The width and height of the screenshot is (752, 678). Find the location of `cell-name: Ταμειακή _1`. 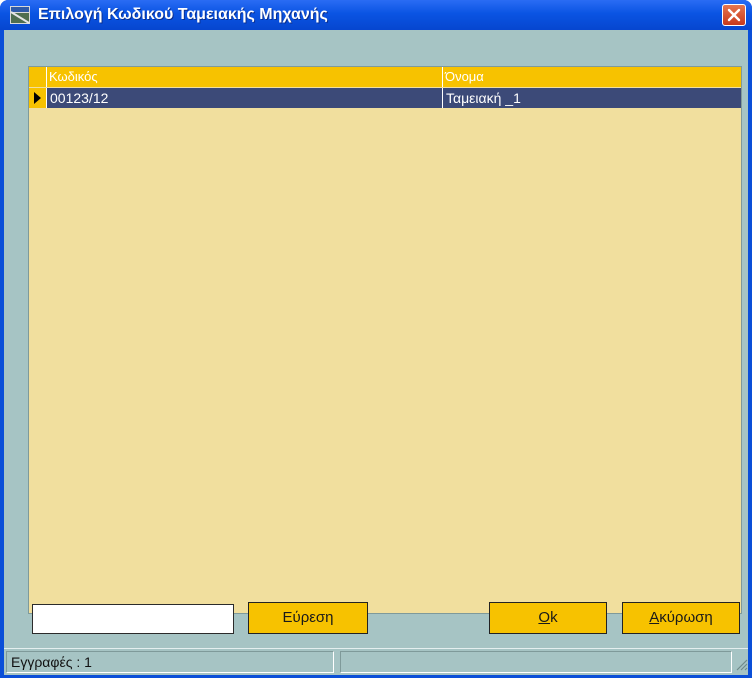

cell-name: Ταμειακή _1 is located at coordinates (592, 98).